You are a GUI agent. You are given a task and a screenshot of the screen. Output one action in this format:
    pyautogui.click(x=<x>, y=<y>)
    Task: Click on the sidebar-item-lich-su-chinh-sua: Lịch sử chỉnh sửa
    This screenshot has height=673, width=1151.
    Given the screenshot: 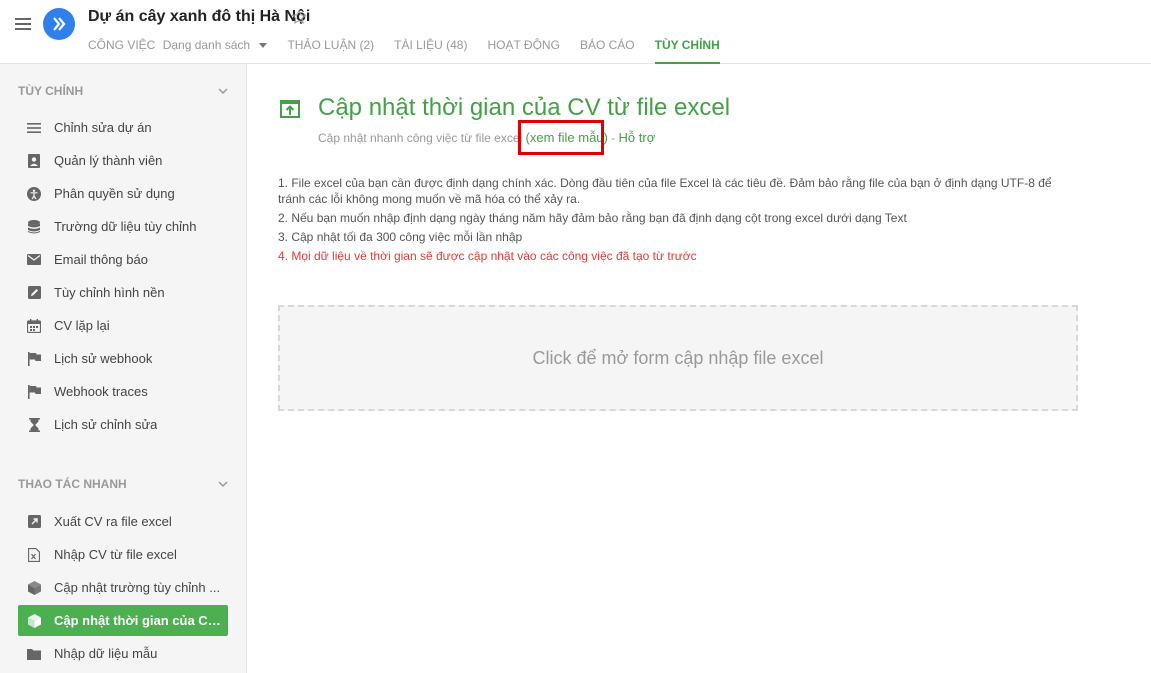 What is the action you would take?
    pyautogui.click(x=123, y=424)
    